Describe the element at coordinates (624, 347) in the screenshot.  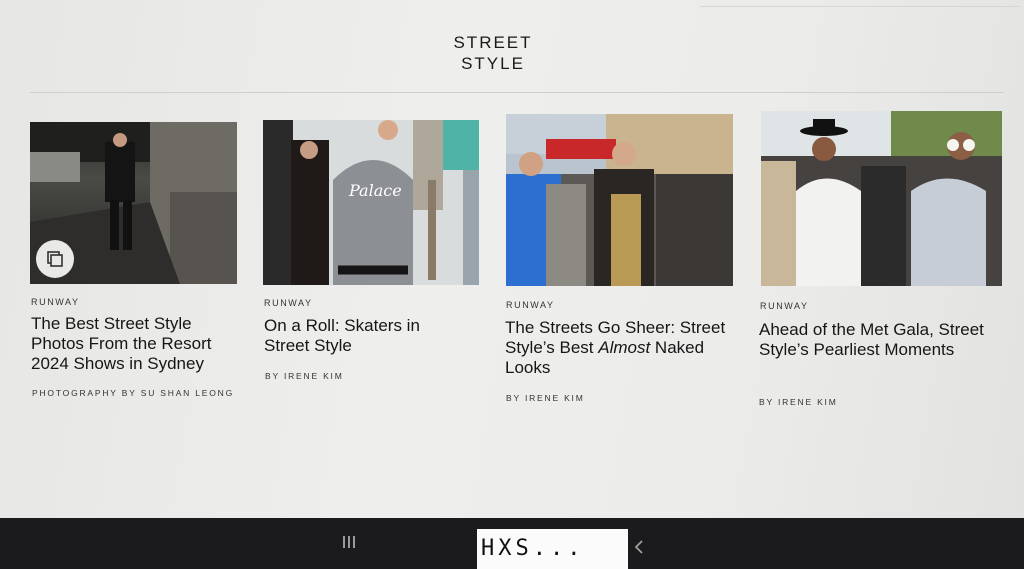
I see `headline-emphasis: Almost` at that location.